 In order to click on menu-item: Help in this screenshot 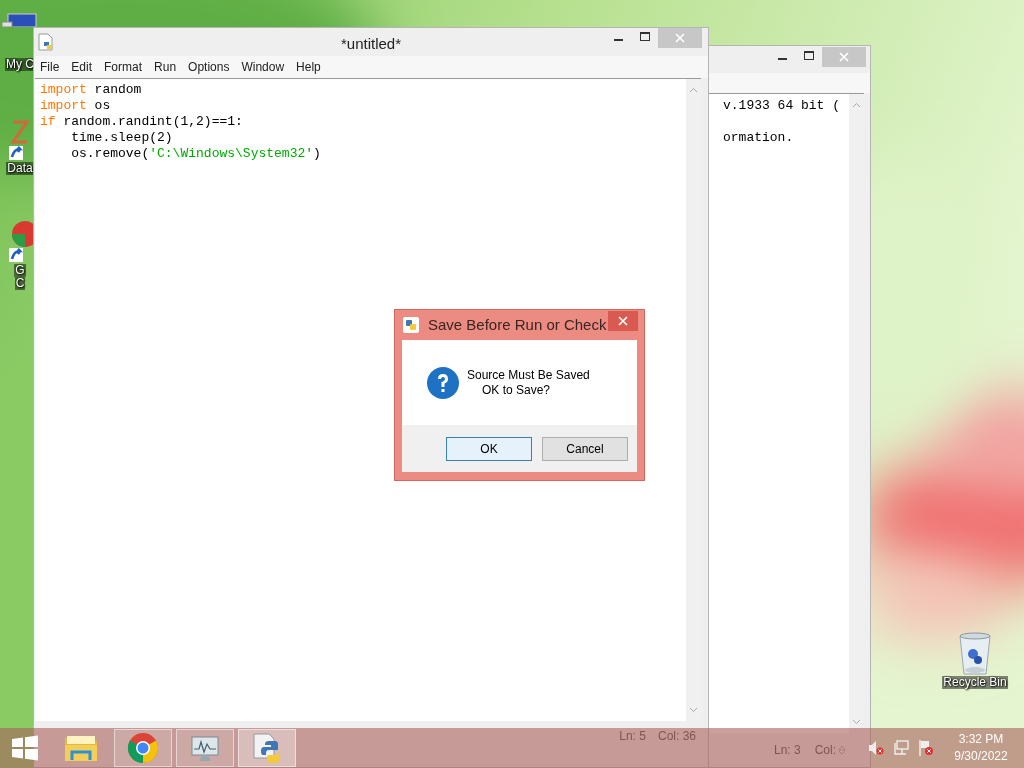, I will do `click(308, 67)`.